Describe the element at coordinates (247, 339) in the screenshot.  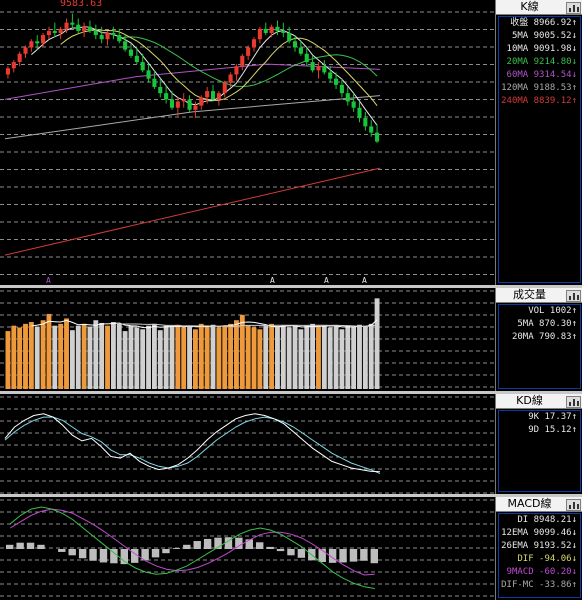
I see `volume-chart` at that location.